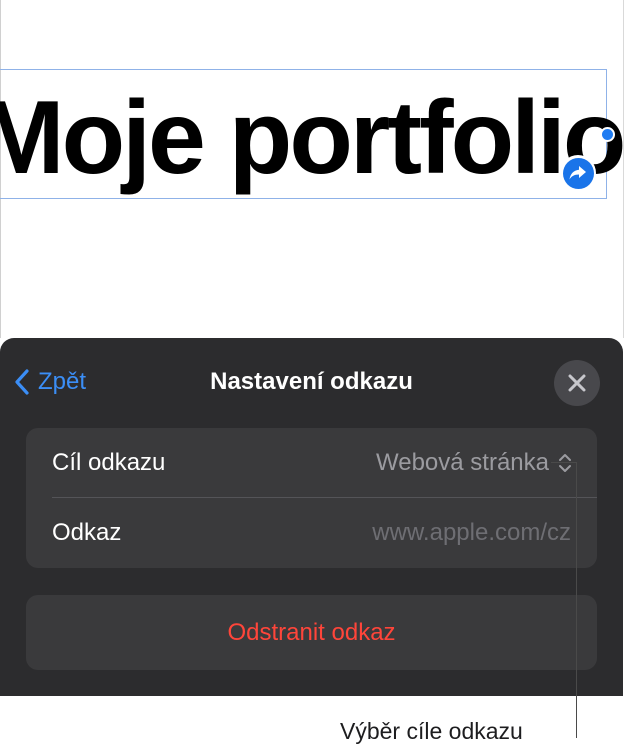  I want to click on link-badge, so click(578, 173).